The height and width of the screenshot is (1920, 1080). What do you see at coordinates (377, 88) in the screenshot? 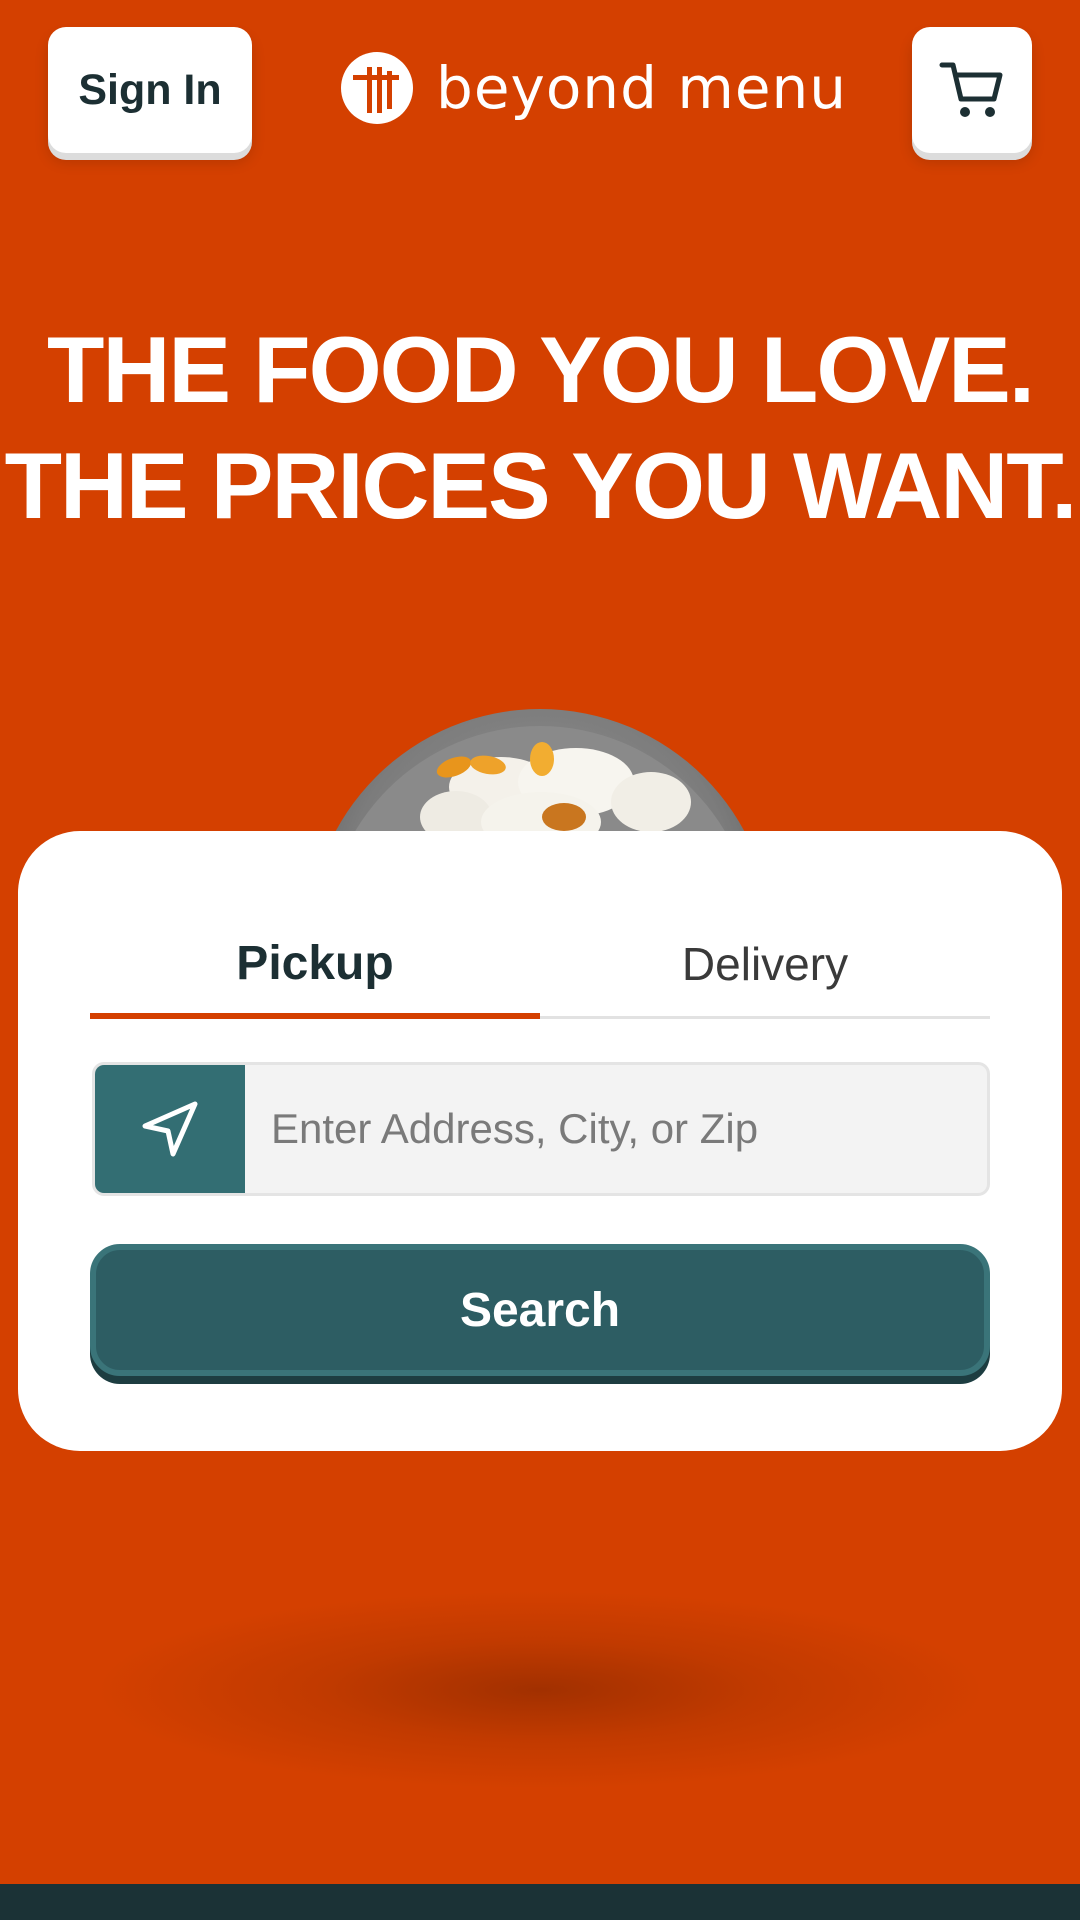
I see `beyond-menu-logo-icon` at bounding box center [377, 88].